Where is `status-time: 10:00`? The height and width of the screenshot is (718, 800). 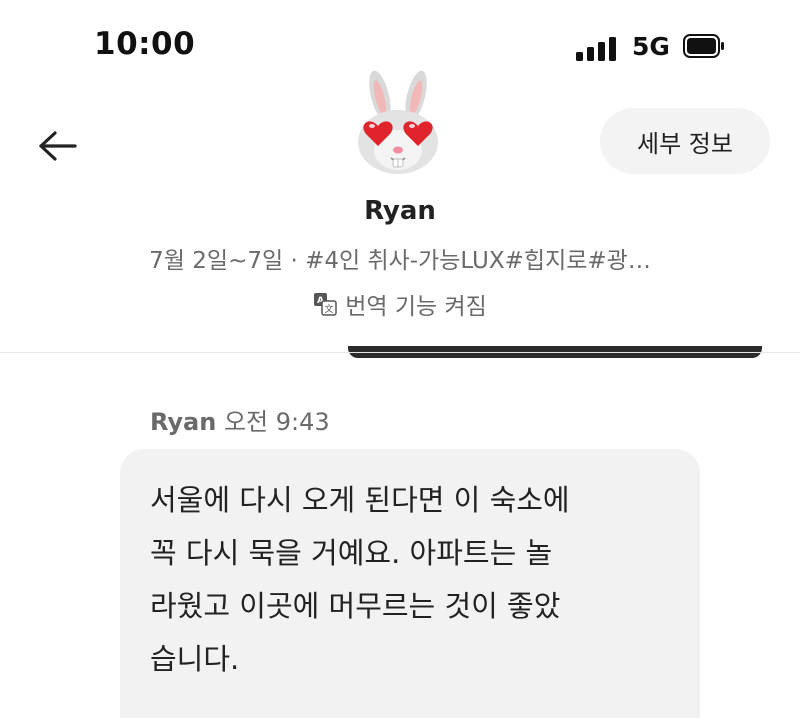
status-time: 10:00 is located at coordinates (145, 44).